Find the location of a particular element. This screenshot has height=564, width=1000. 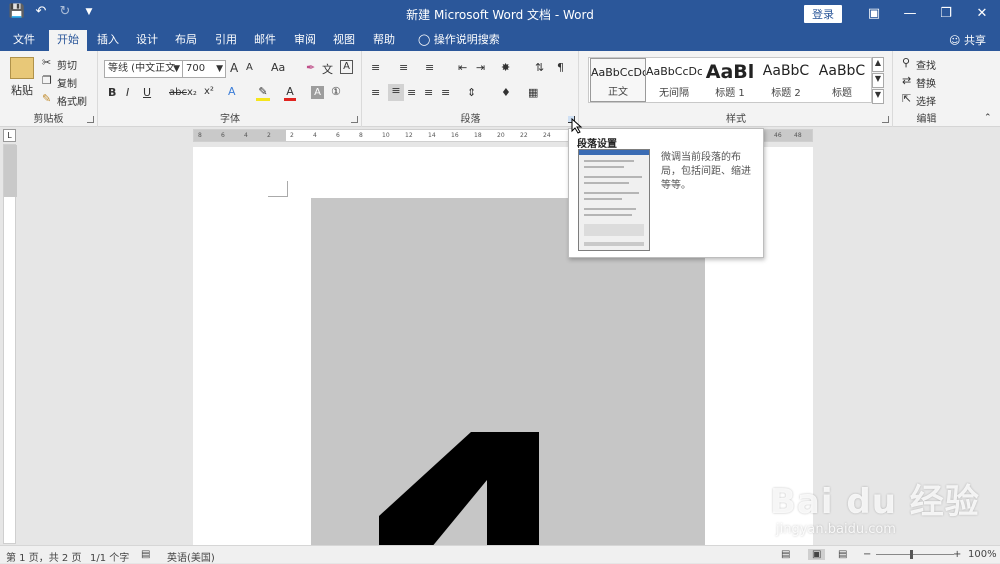

clear-formatting-icon: ✒ is located at coordinates (310, 67).